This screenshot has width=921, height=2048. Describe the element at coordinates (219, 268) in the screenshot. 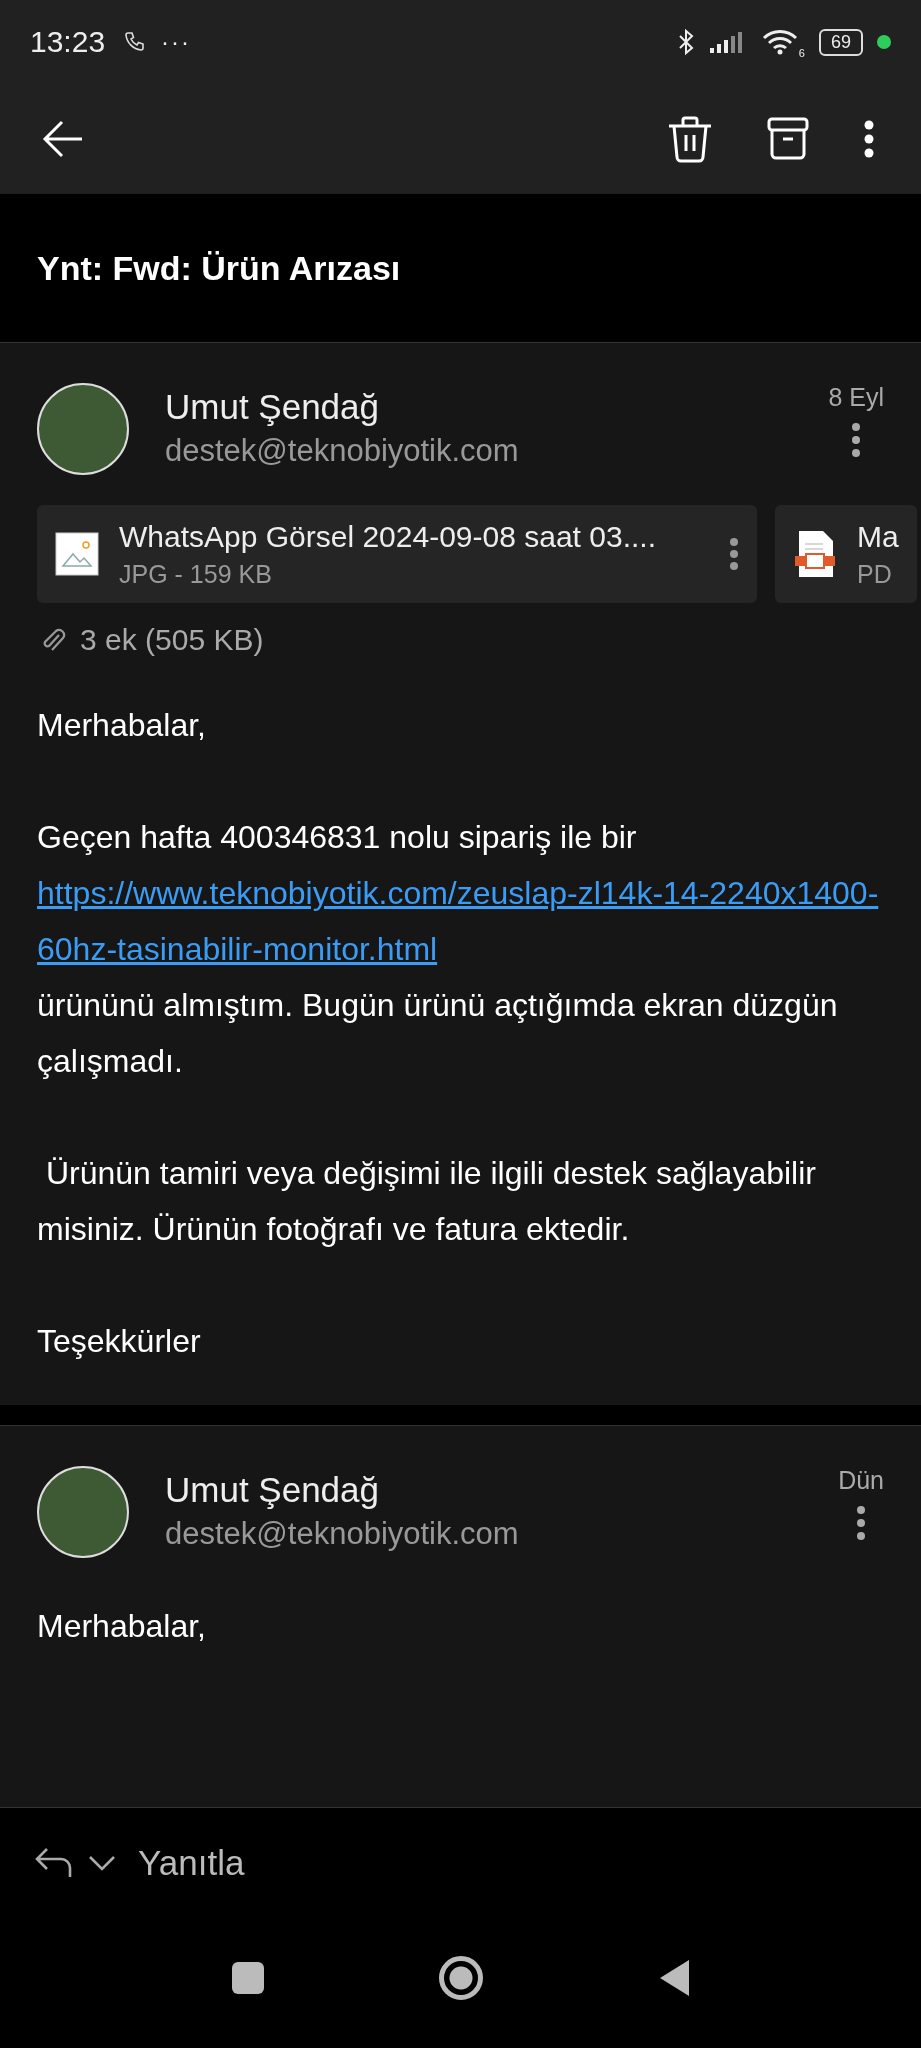

I see `email-subject: Ynt: Fwd: Ürün Arızası` at that location.